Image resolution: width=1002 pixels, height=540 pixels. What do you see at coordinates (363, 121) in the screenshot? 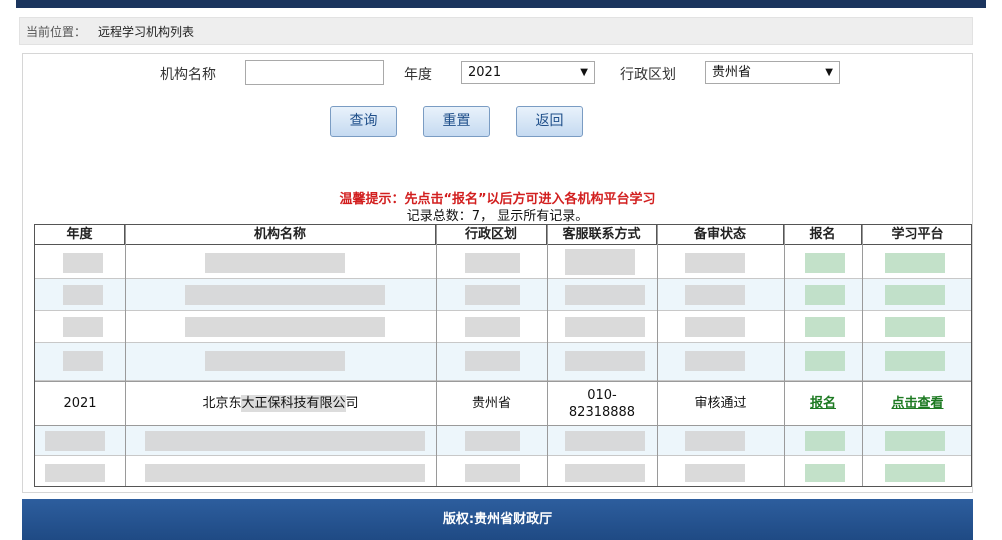
I see `query-button: 查询` at bounding box center [363, 121].